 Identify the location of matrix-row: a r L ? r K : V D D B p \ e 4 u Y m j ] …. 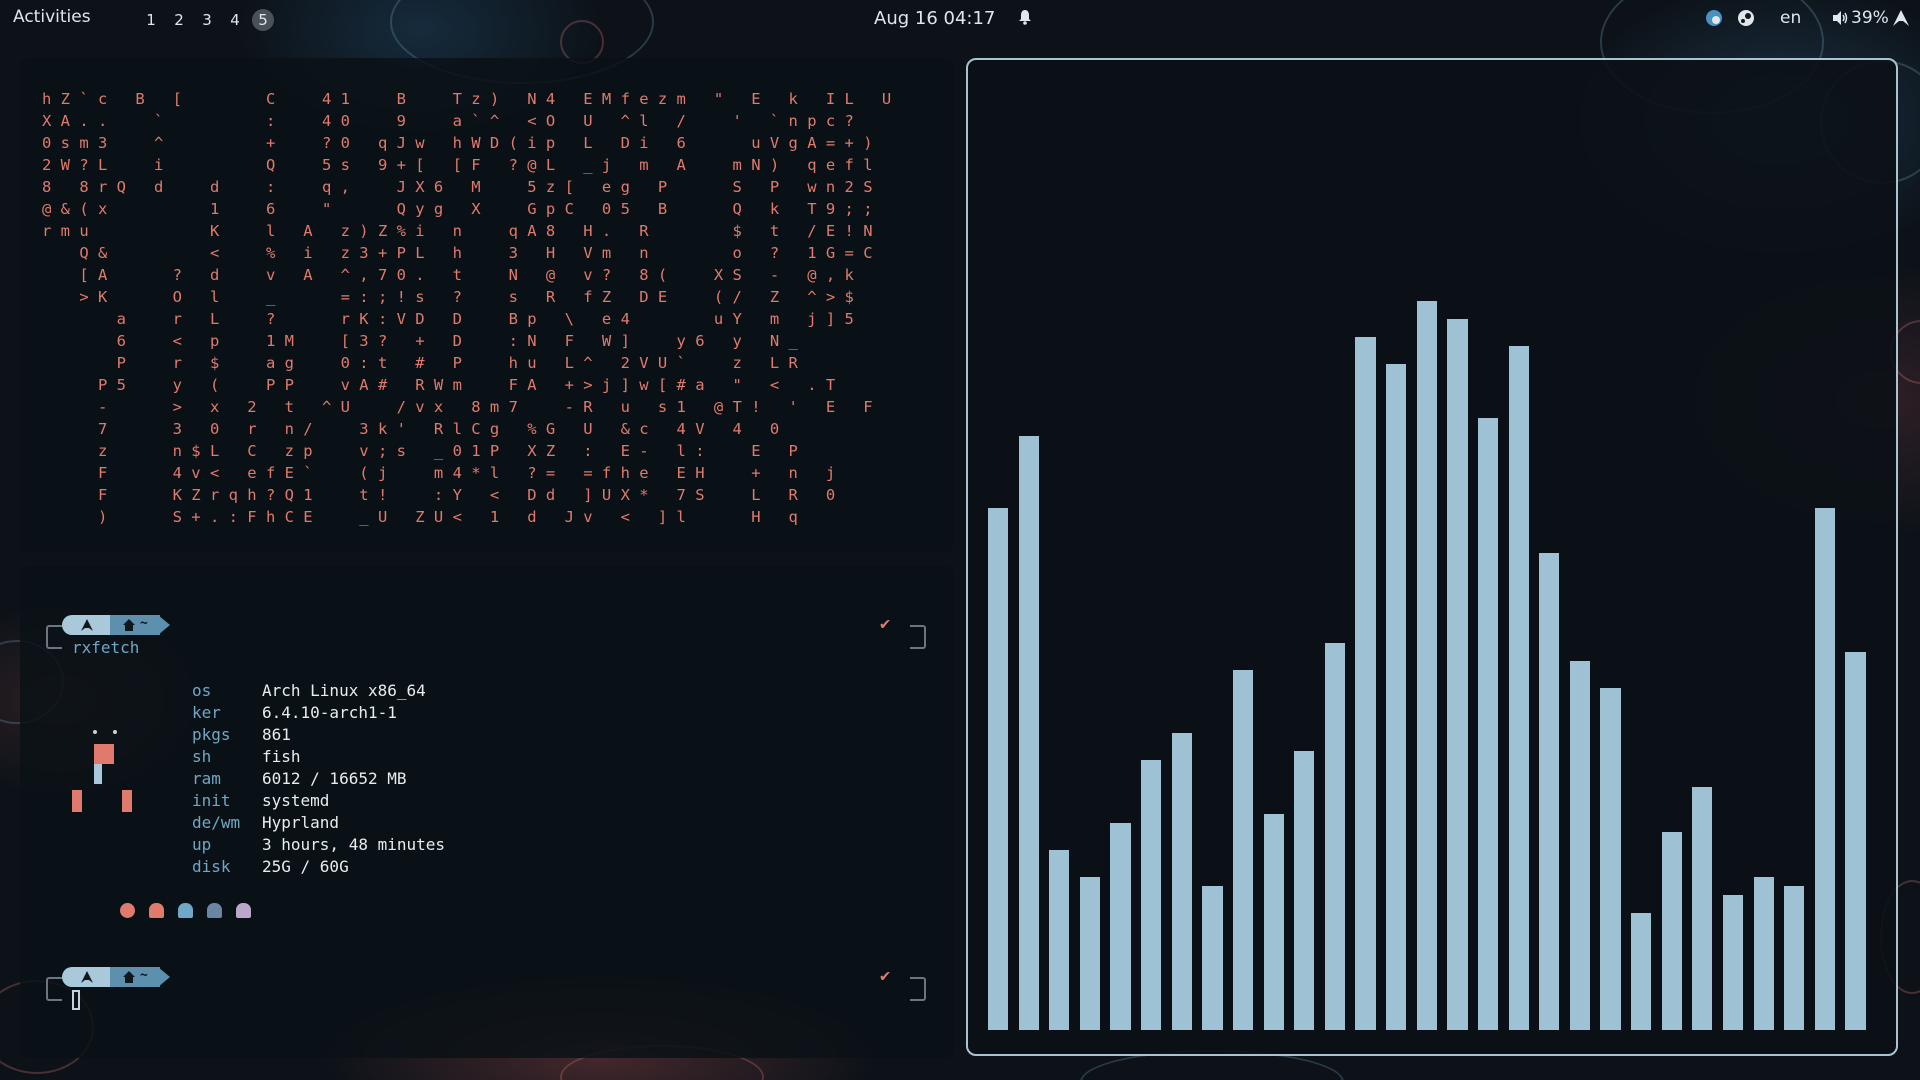
(448, 319).